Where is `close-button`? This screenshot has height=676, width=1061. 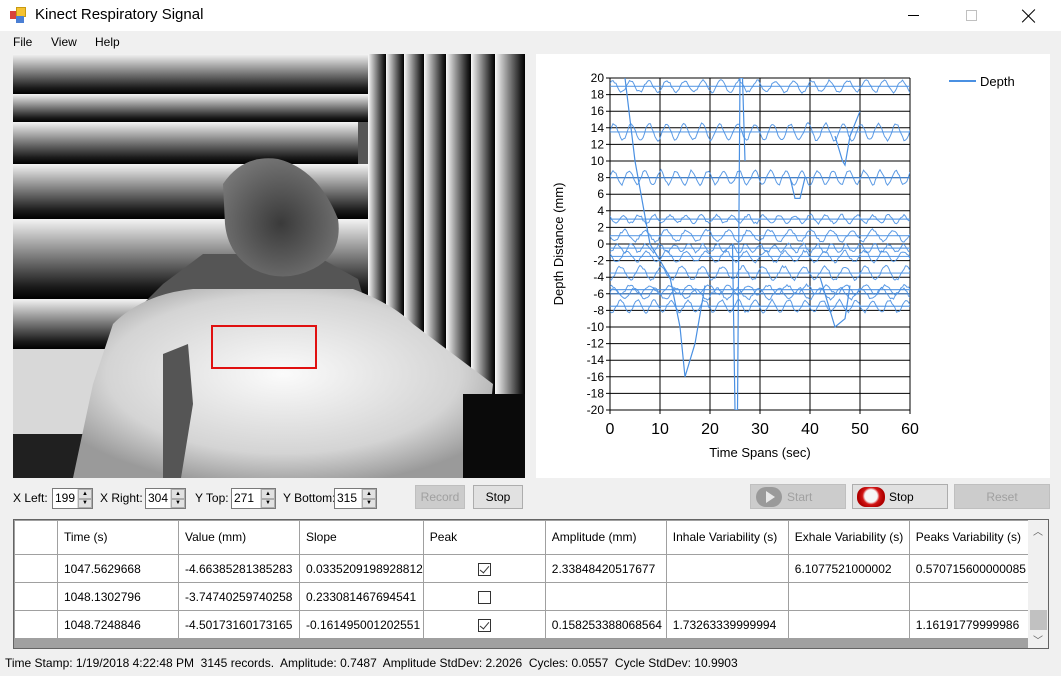 close-button is located at coordinates (1029, 15).